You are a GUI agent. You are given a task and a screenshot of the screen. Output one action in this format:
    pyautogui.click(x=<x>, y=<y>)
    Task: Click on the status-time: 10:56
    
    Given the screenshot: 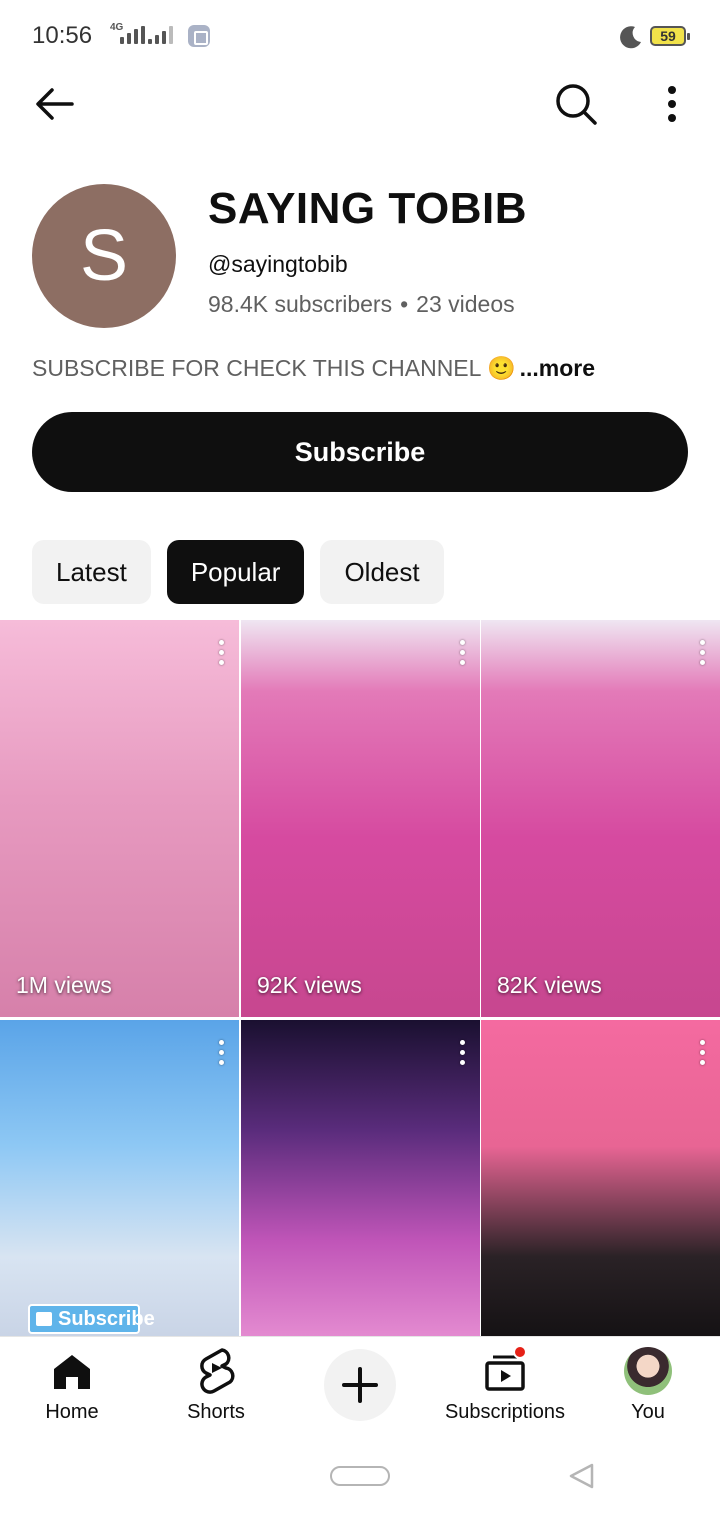 What is the action you would take?
    pyautogui.click(x=62, y=35)
    